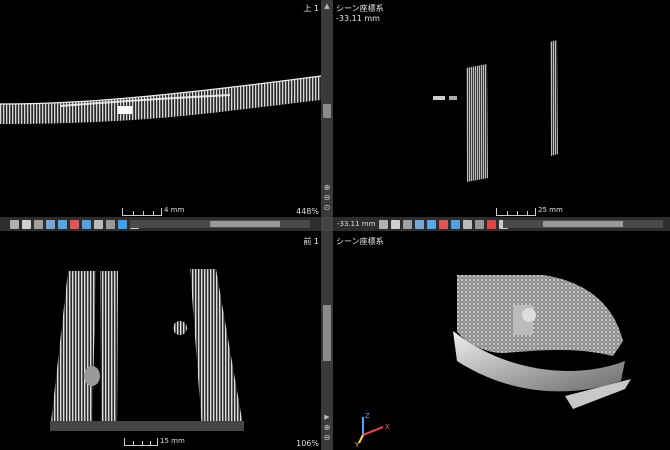  Describe the element at coordinates (307, 211) in the screenshot. I see `zoom-level: 448%` at that location.